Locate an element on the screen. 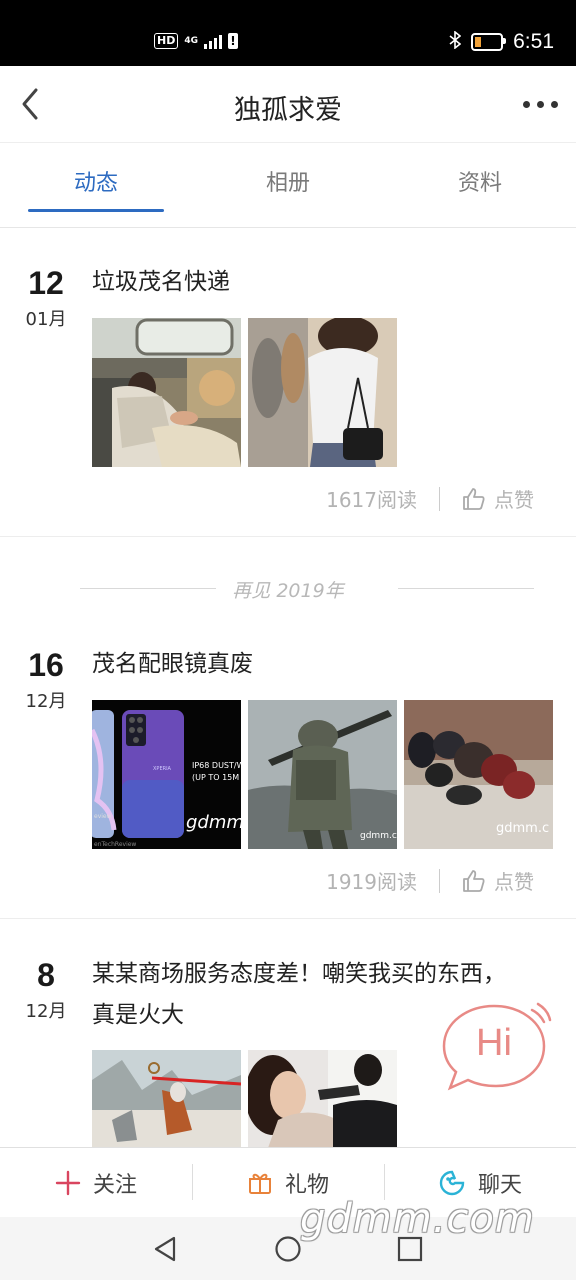 The height and width of the screenshot is (1280, 576). post-title-line: 某某商场服务态度差！嘲笑我买的东西， is located at coordinates (299, 974).